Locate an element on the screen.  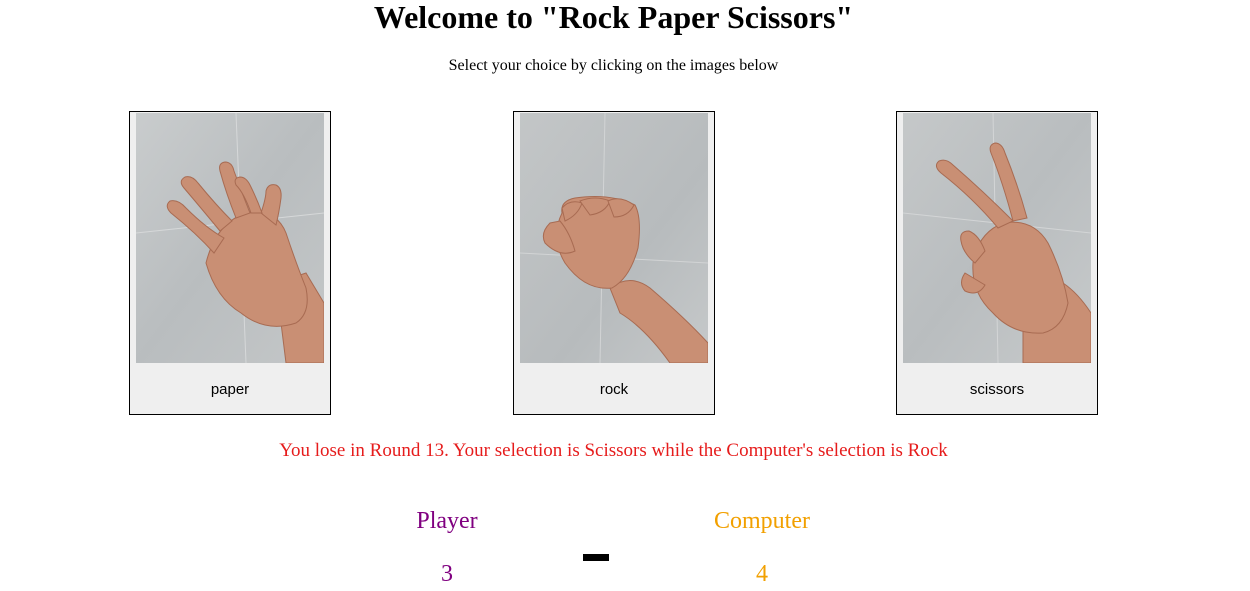
fist-icon is located at coordinates (614, 238).